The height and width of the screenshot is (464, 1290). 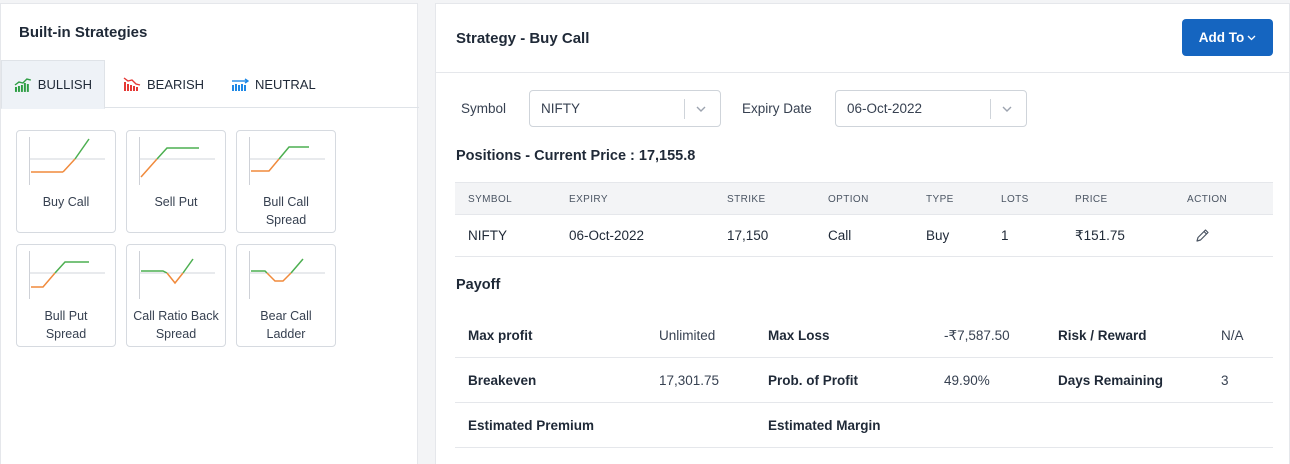 I want to click on tab-neutral-label: NEUTRAL, so click(x=285, y=84).